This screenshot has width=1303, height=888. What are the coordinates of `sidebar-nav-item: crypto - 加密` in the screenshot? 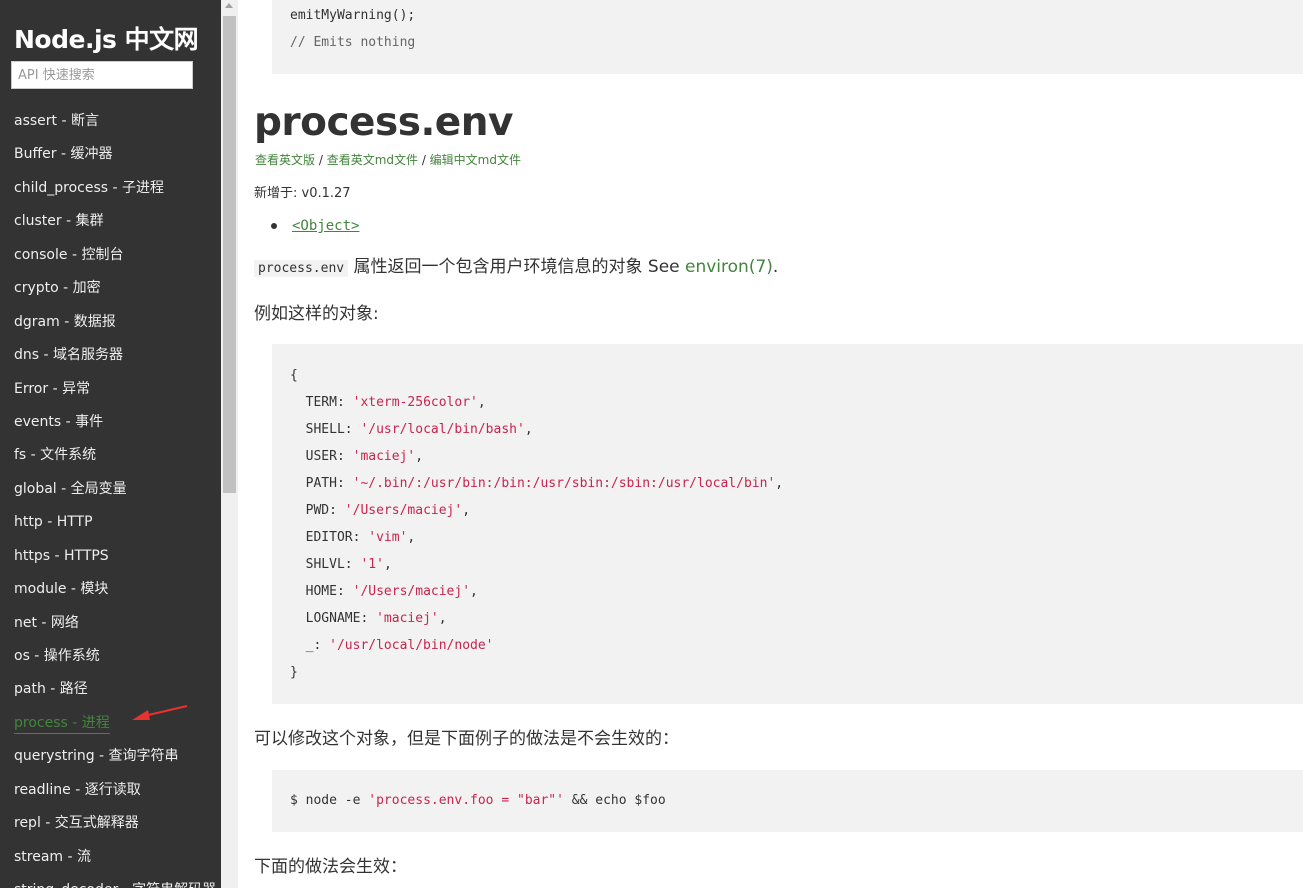 It's located at (108, 288).